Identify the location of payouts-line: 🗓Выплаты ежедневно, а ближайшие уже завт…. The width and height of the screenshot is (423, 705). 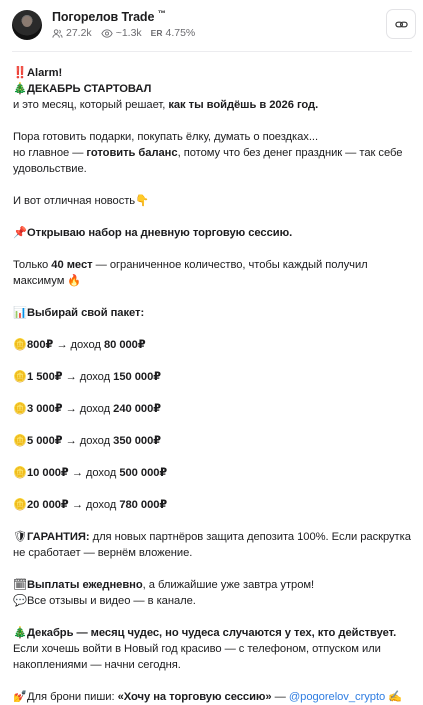
(212, 585).